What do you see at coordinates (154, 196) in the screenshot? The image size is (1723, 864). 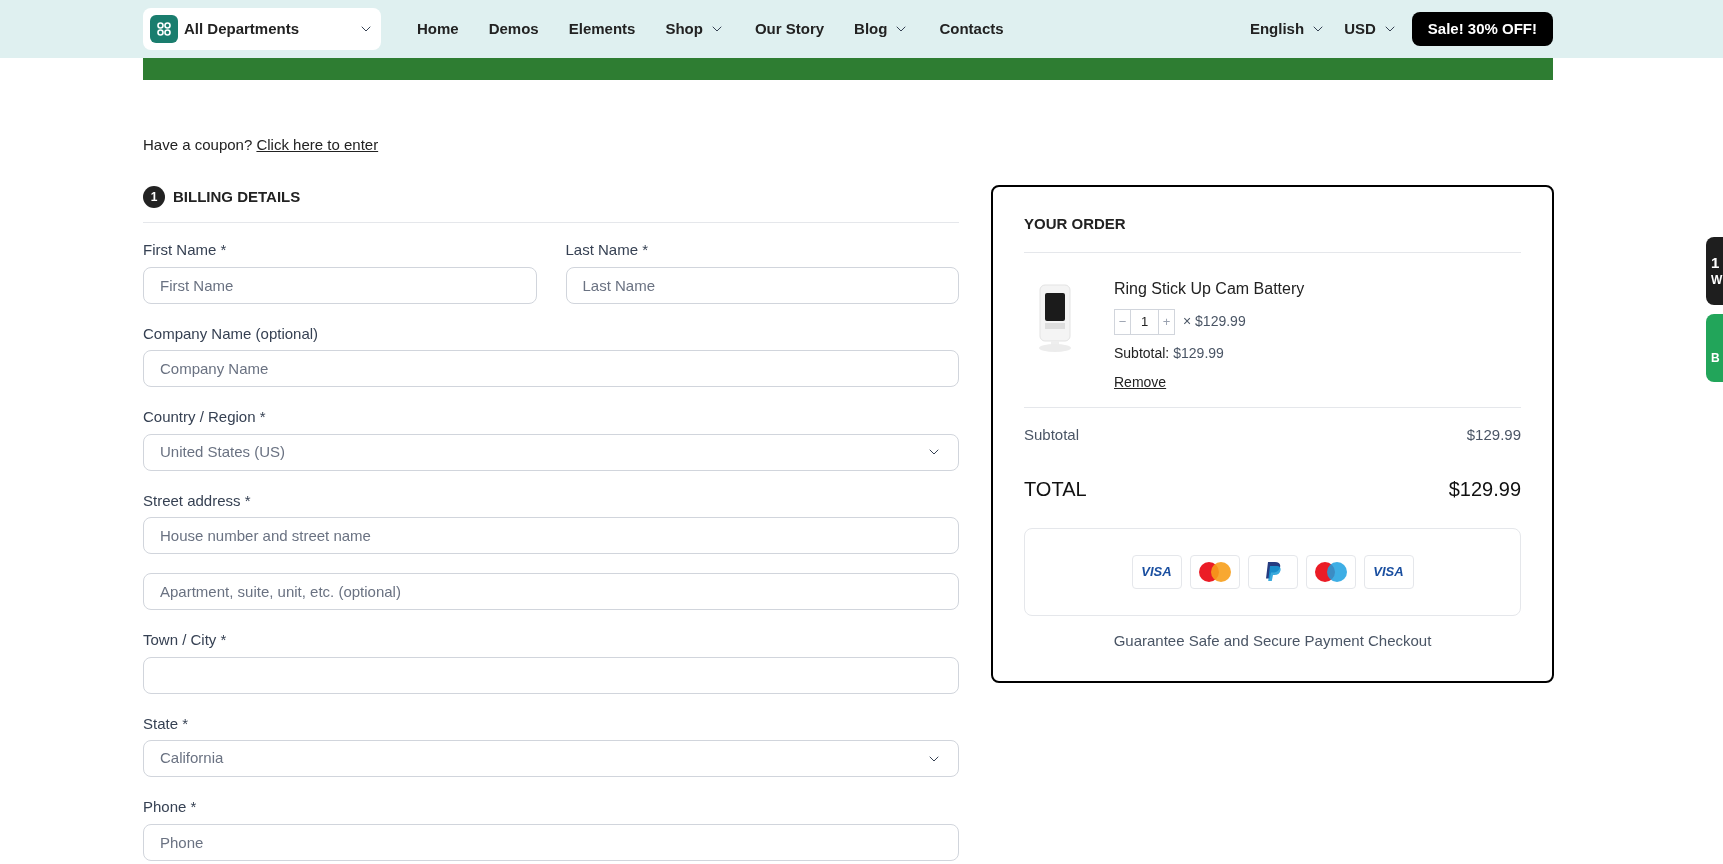 I see `step-number: 1` at bounding box center [154, 196].